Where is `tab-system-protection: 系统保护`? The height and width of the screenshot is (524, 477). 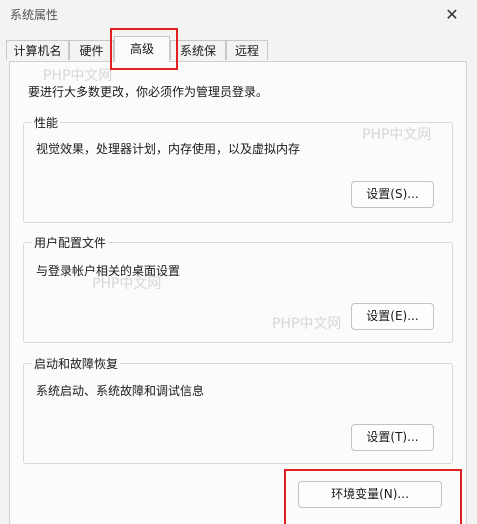
tab-system-protection: 系统保护 is located at coordinates (198, 59).